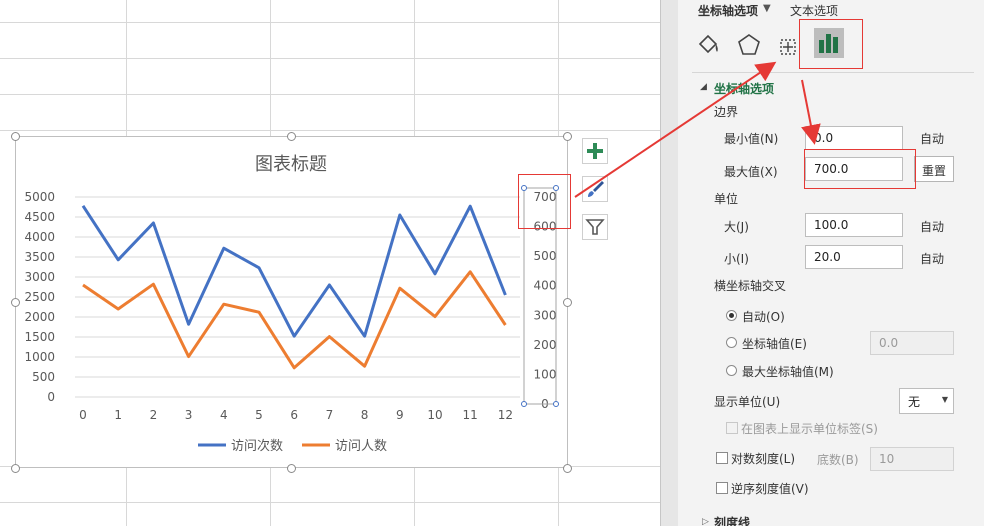 This screenshot has width=984, height=526. What do you see at coordinates (731, 370) in the screenshot?
I see `cross-max-radio` at bounding box center [731, 370].